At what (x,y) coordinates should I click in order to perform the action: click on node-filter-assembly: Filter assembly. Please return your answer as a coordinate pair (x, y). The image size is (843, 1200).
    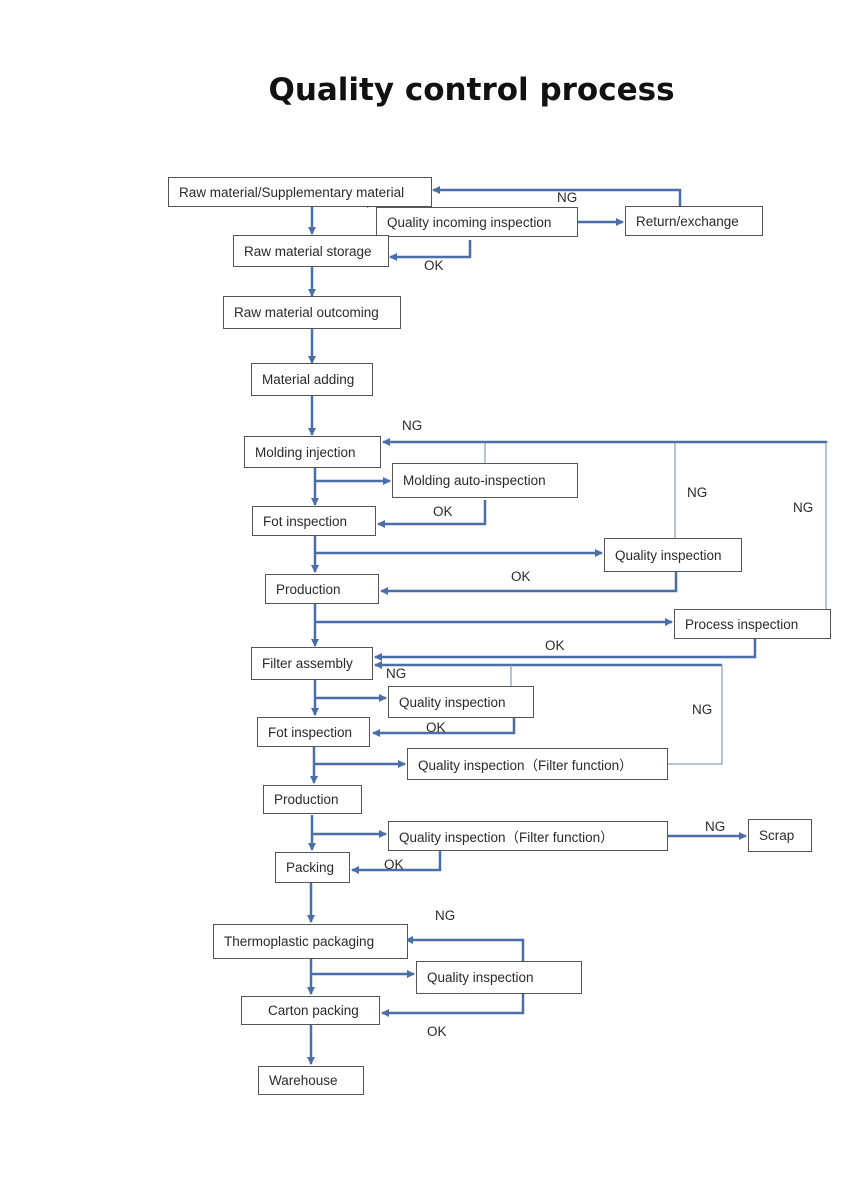
    Looking at the image, I should click on (312, 663).